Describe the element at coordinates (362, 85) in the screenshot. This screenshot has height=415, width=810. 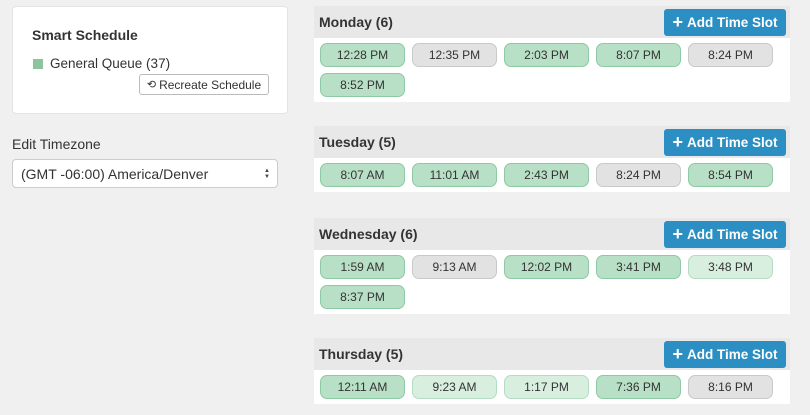
I see `time-slot: 8:52 PM` at that location.